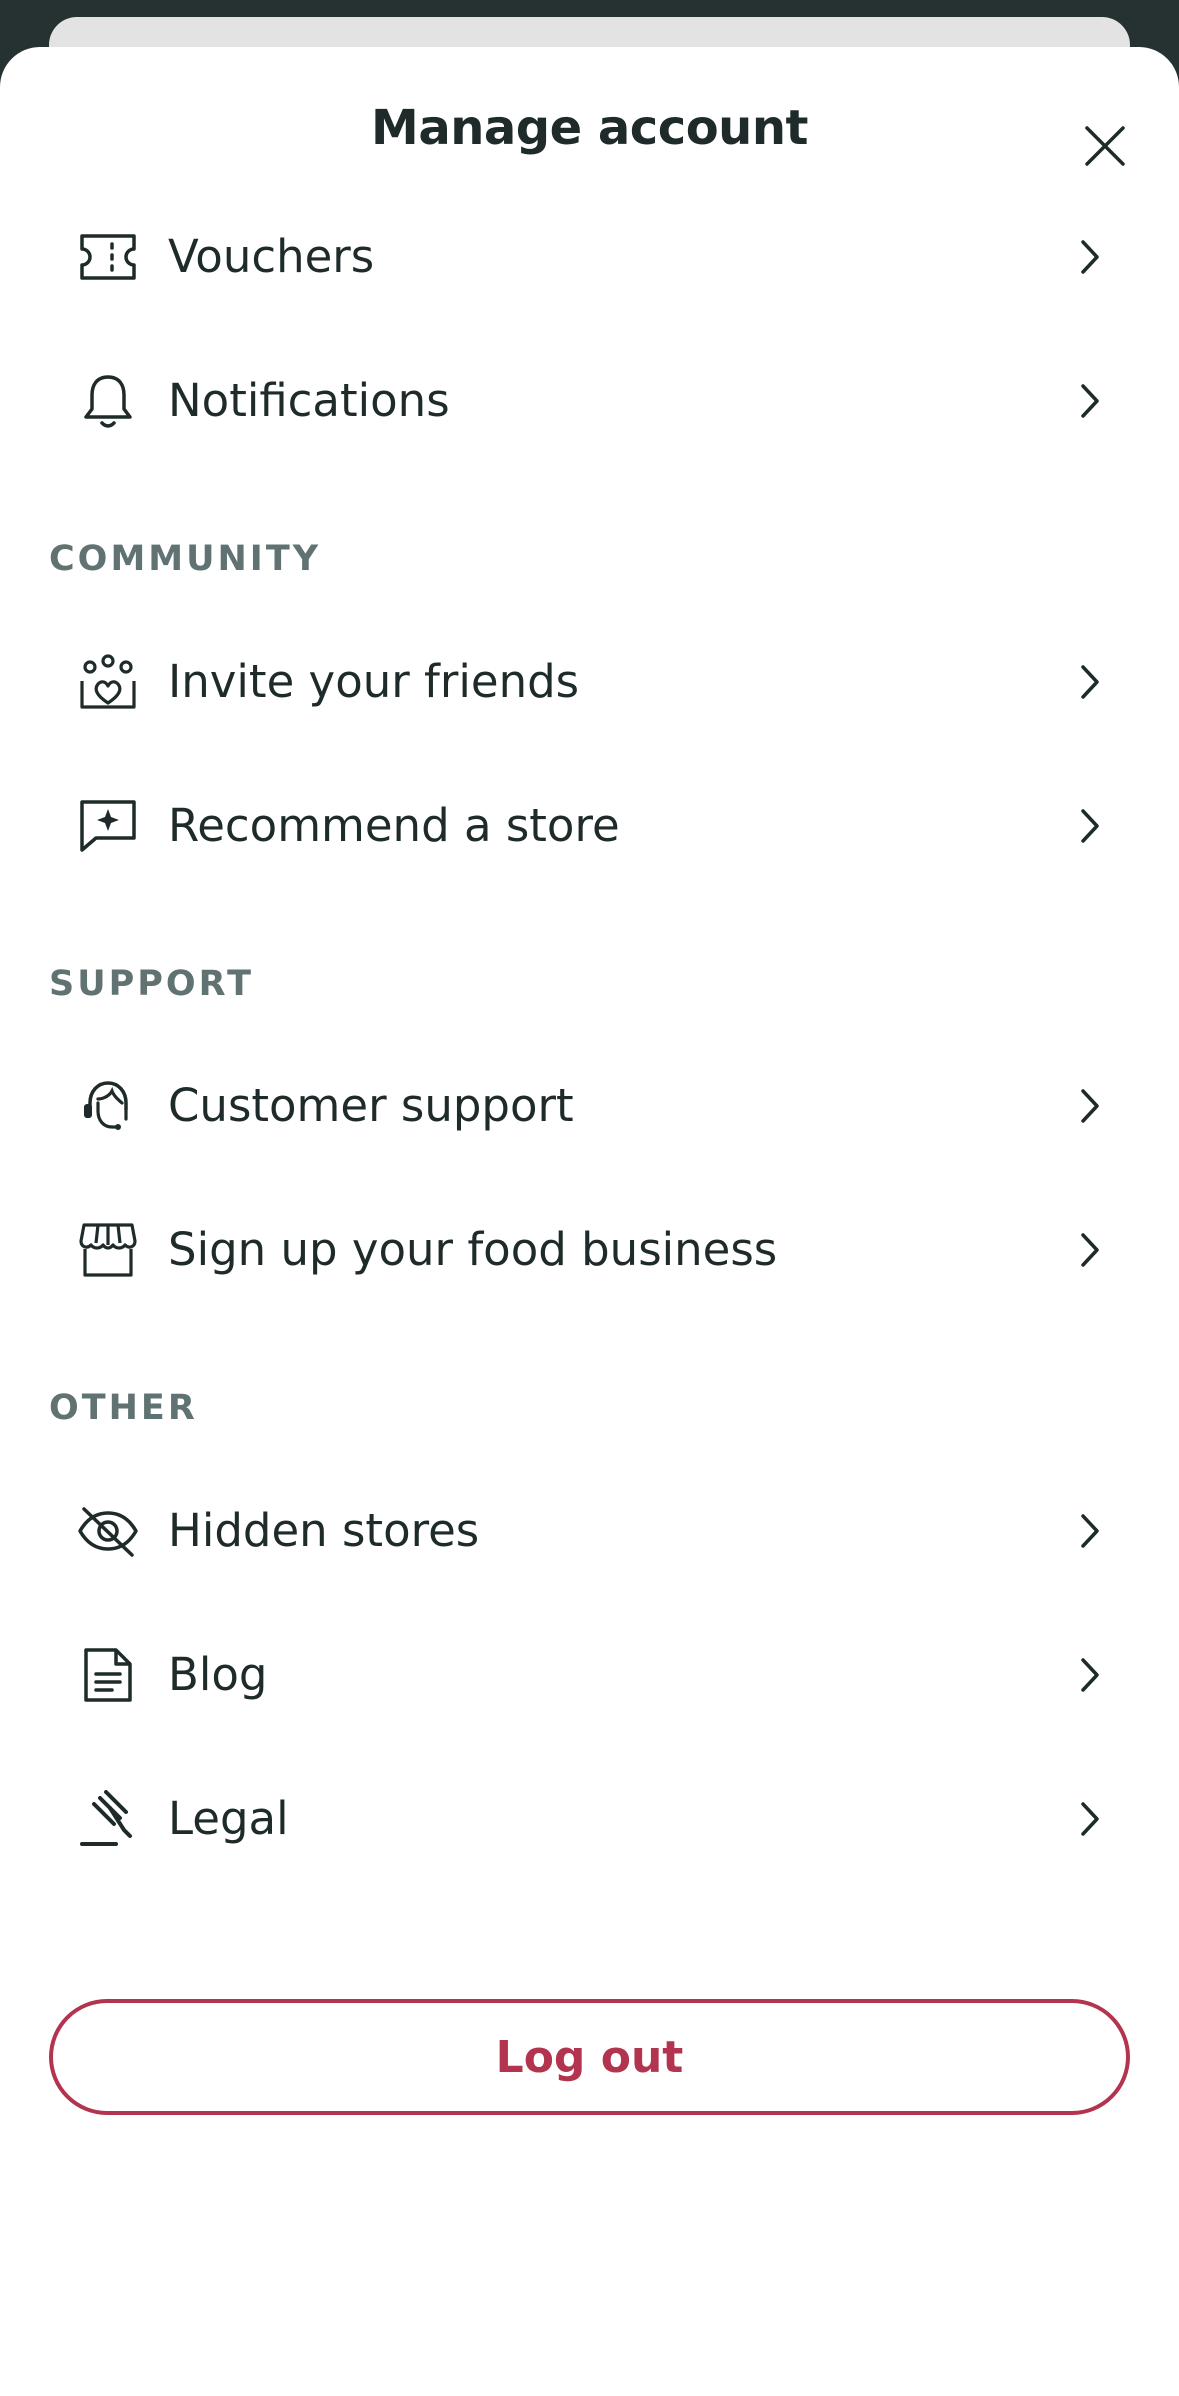 The image size is (1179, 2396). What do you see at coordinates (309, 400) in the screenshot?
I see `menu-item-label: Notifications` at bounding box center [309, 400].